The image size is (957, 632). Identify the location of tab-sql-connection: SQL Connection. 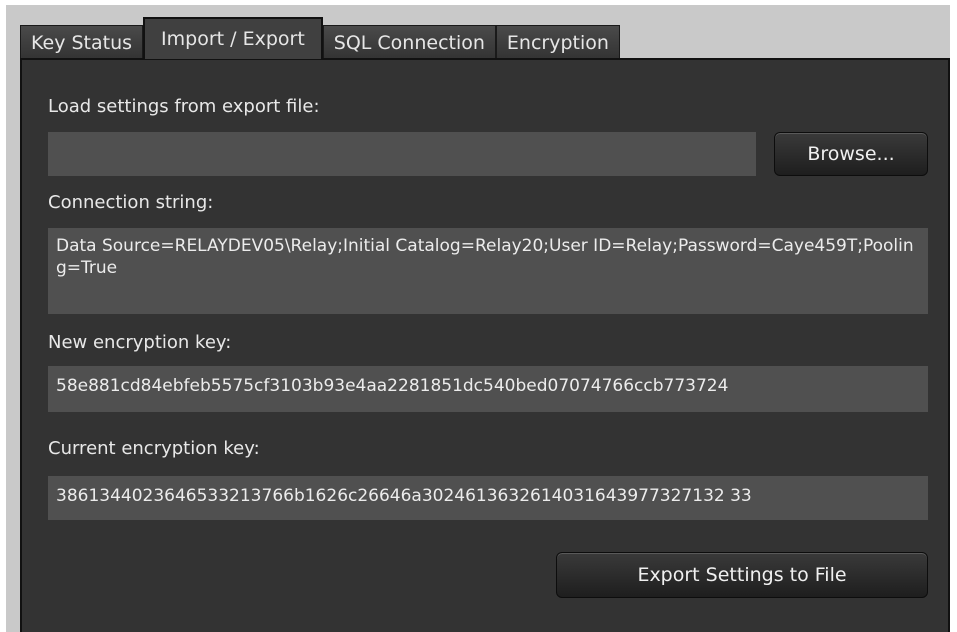
(409, 42).